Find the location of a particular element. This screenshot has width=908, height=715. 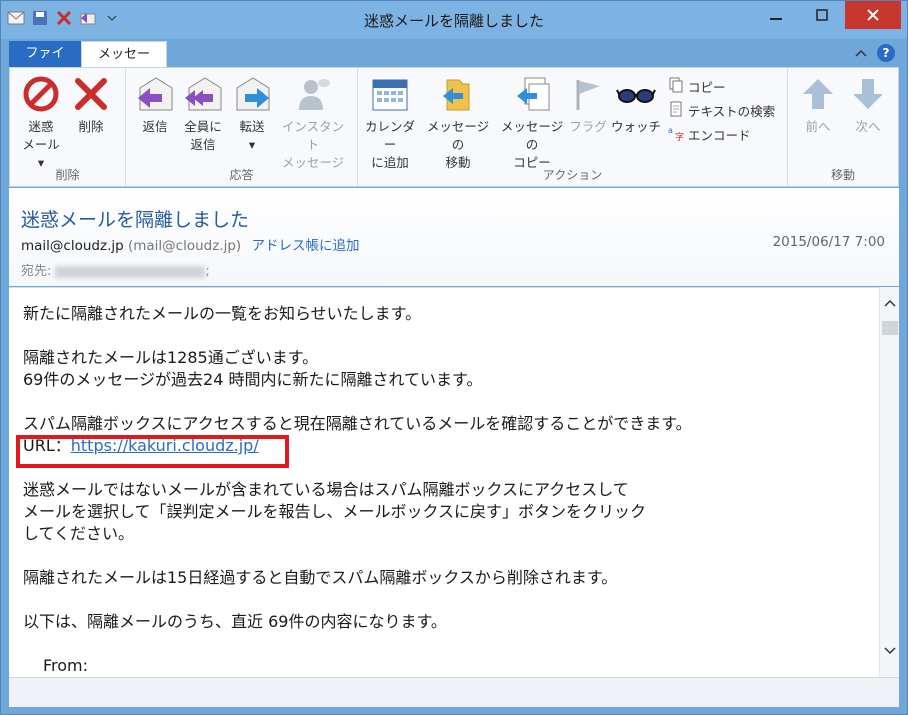

group-label-move: 移動 is located at coordinates (842, 175).